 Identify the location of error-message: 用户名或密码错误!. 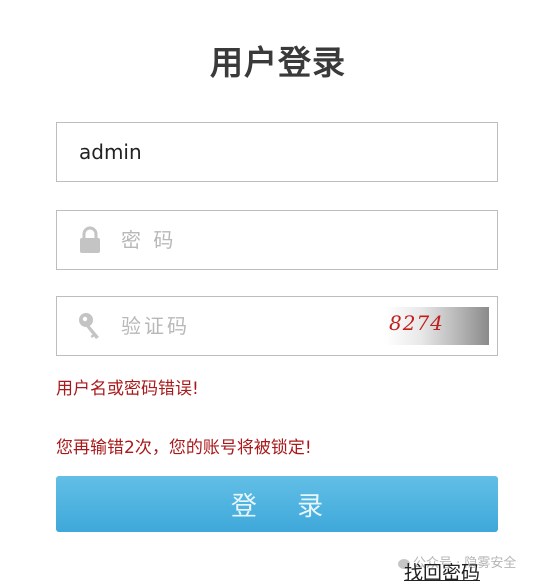
(127, 389).